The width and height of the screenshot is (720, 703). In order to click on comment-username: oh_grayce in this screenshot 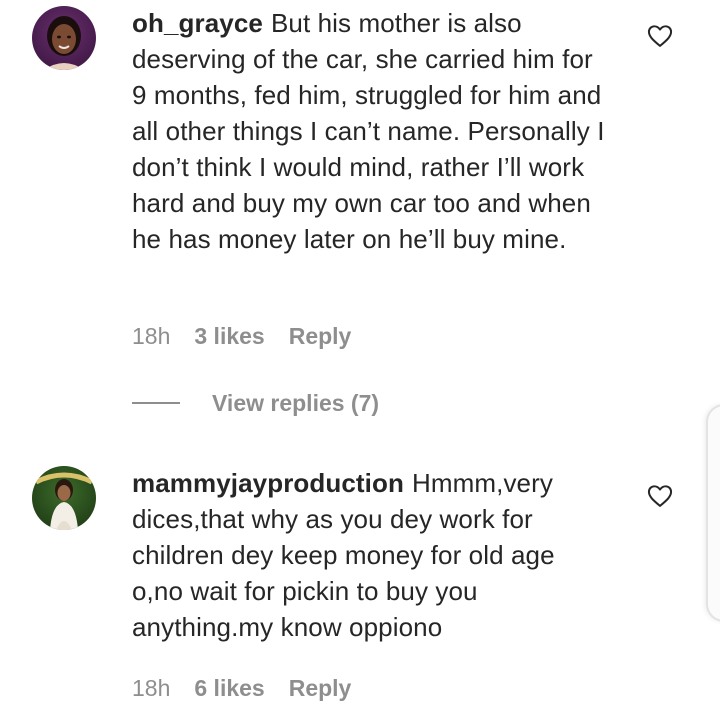, I will do `click(197, 23)`.